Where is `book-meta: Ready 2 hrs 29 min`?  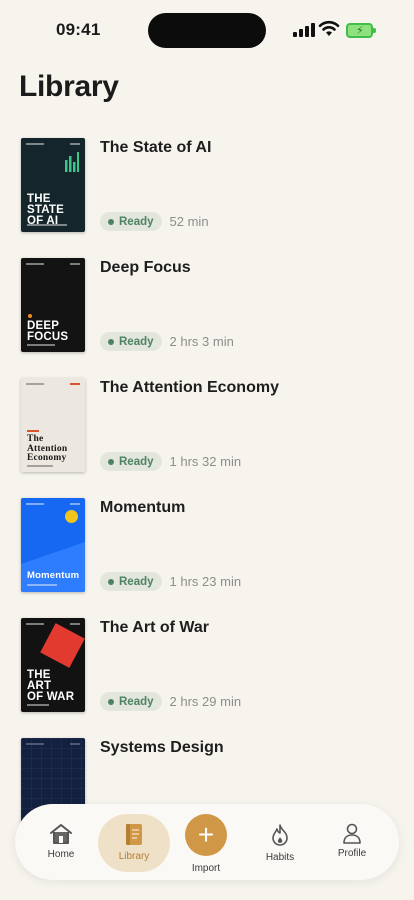
book-meta: Ready 2 hrs 29 min is located at coordinates (170, 701).